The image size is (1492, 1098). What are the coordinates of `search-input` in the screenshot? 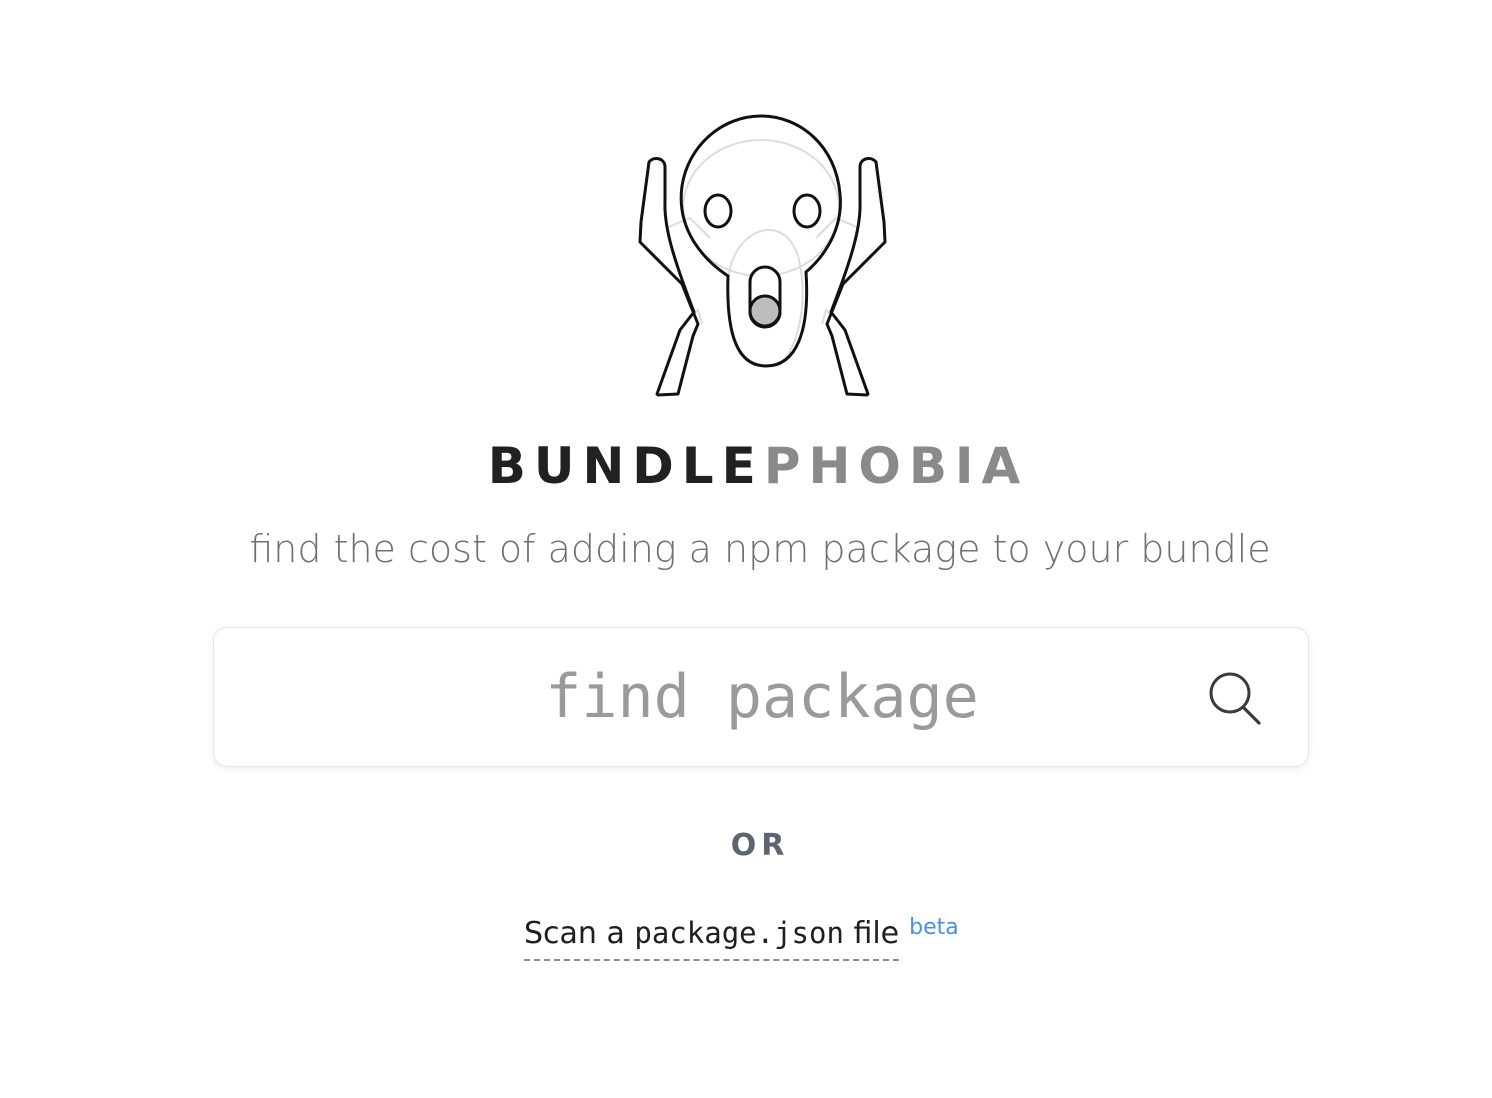 It's located at (762, 697).